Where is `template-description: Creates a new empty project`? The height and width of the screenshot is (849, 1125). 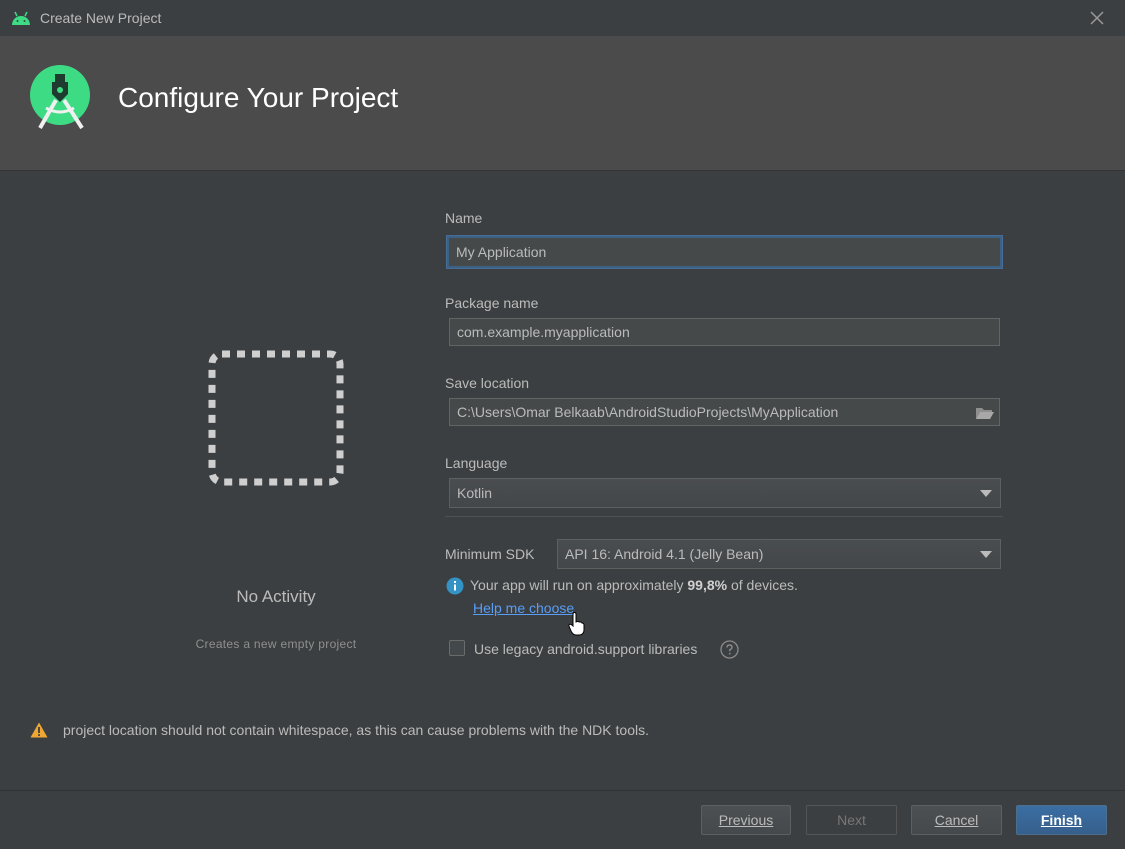
template-description: Creates a new empty project is located at coordinates (276, 644).